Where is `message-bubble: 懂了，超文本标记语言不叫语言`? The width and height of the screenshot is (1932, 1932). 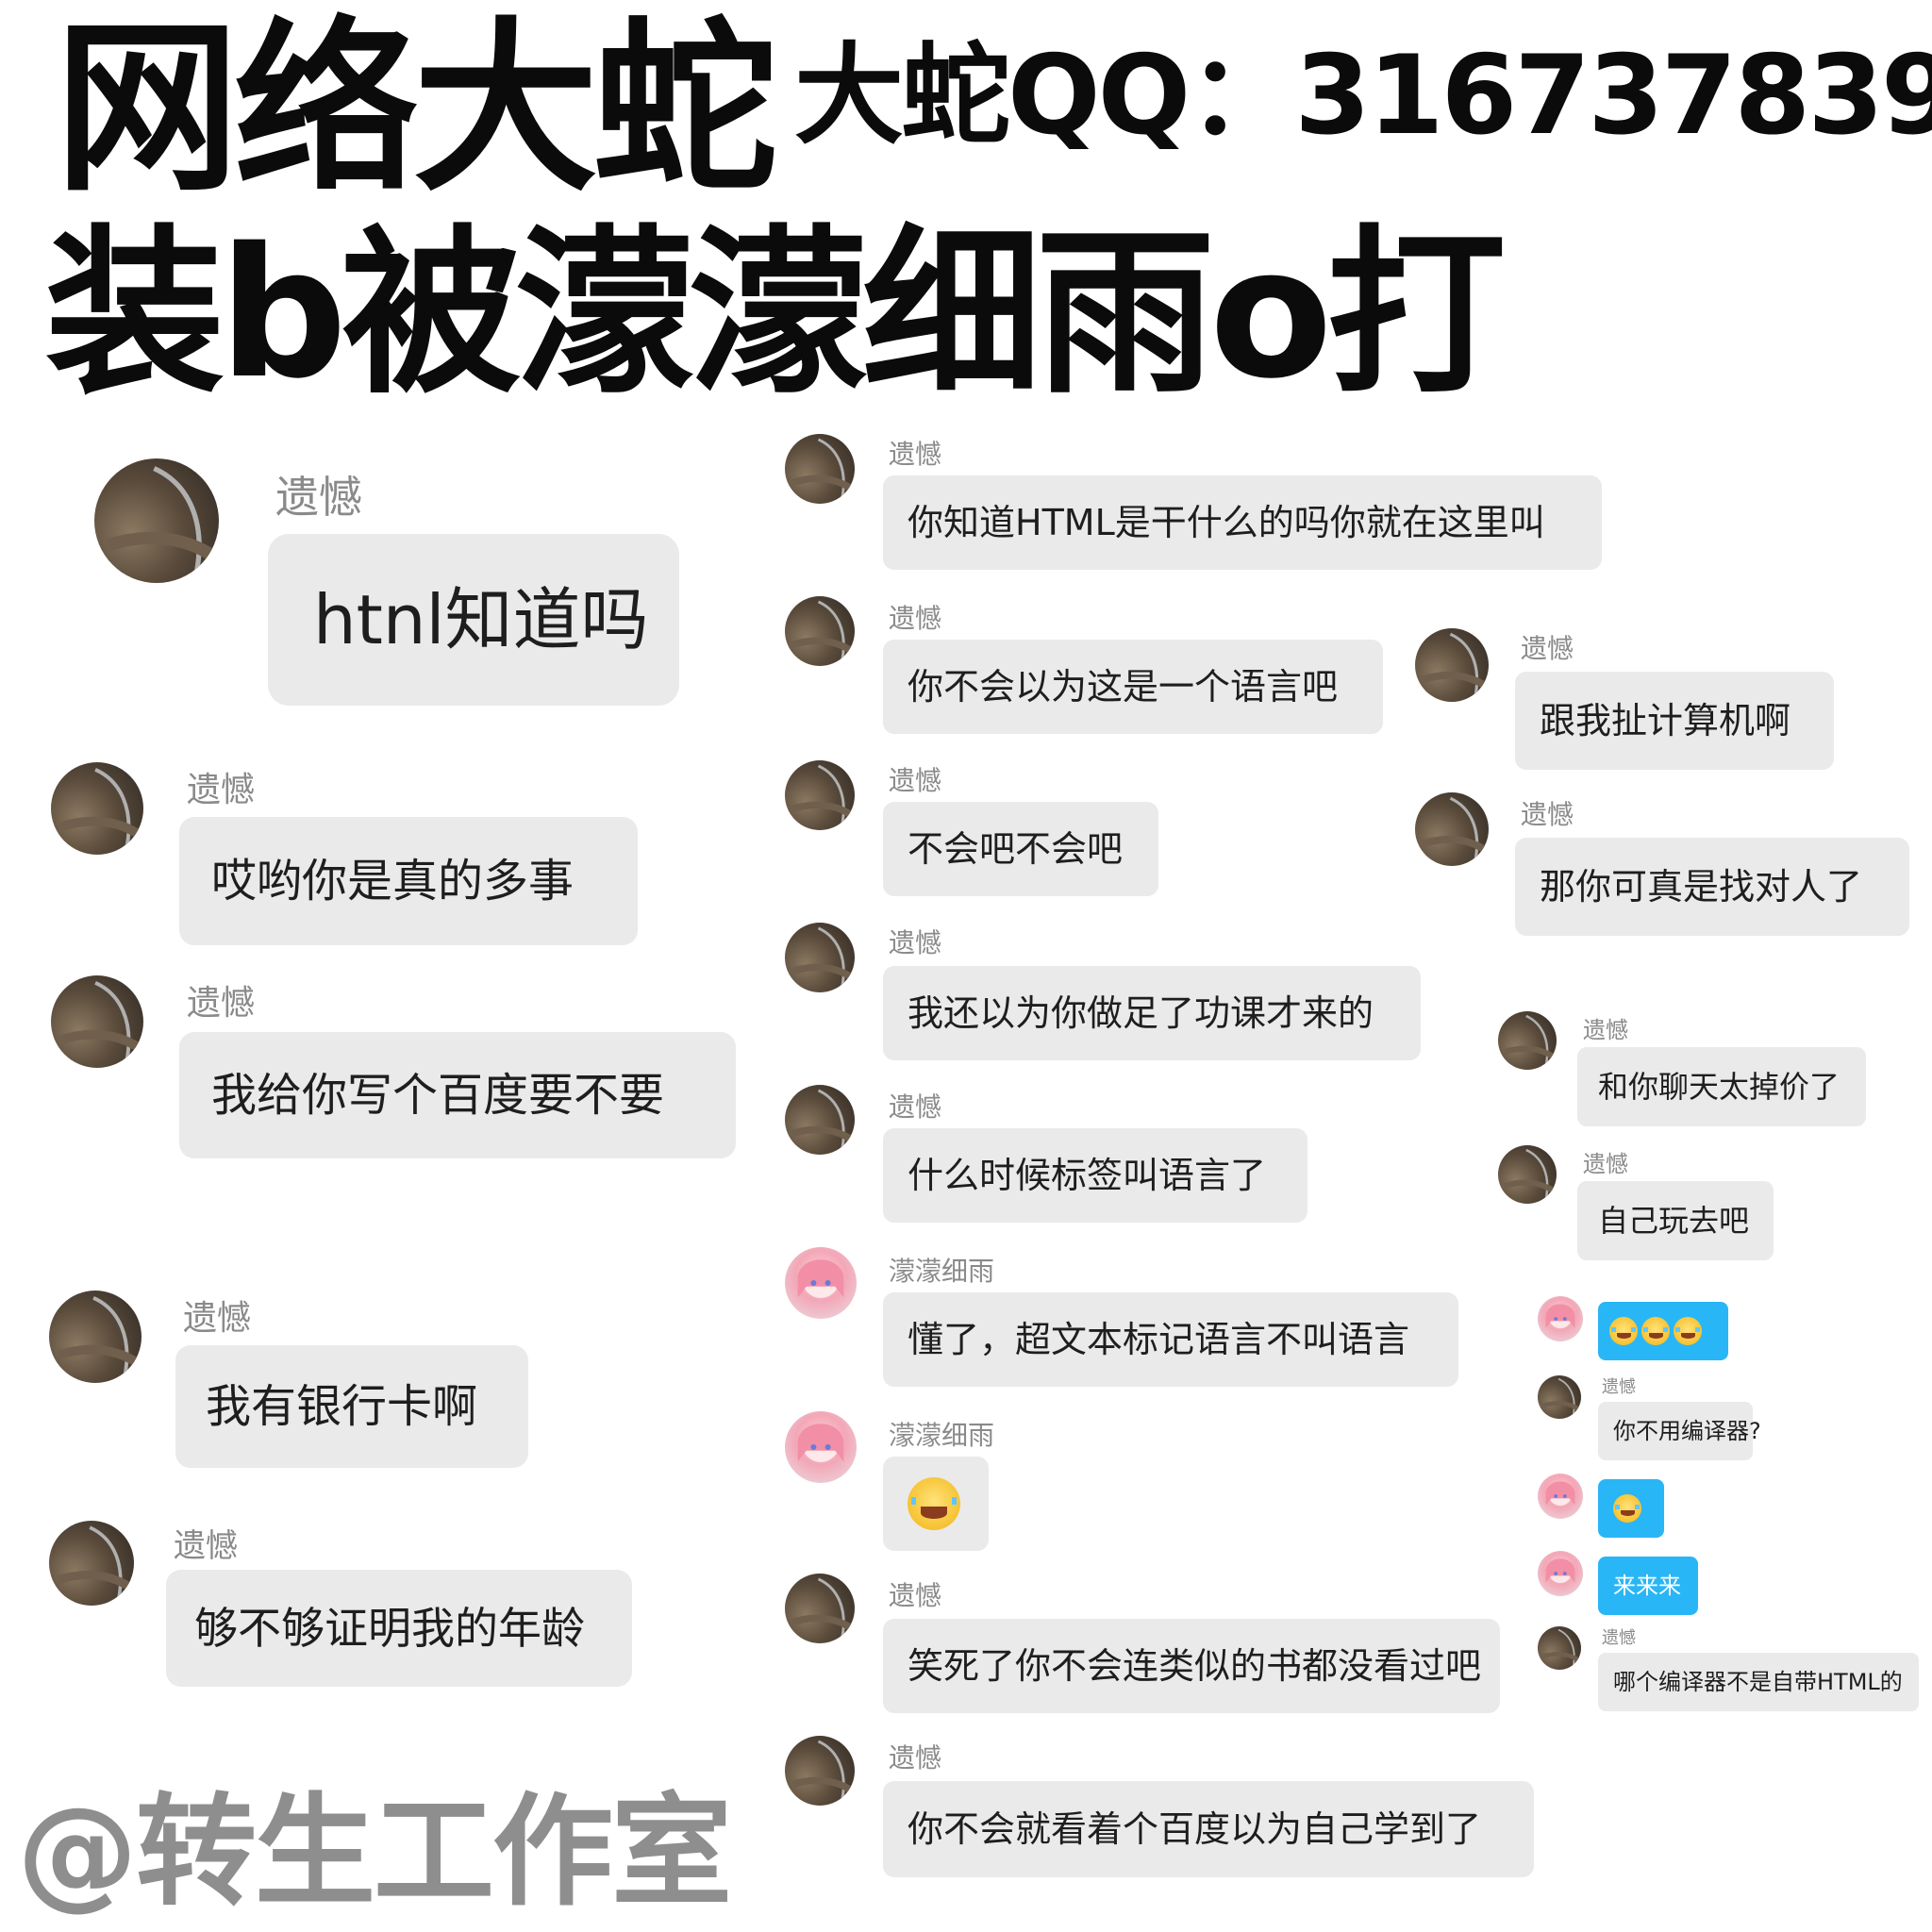
message-bubble: 懂了，超文本标记语言不叫语言 is located at coordinates (1170, 1339).